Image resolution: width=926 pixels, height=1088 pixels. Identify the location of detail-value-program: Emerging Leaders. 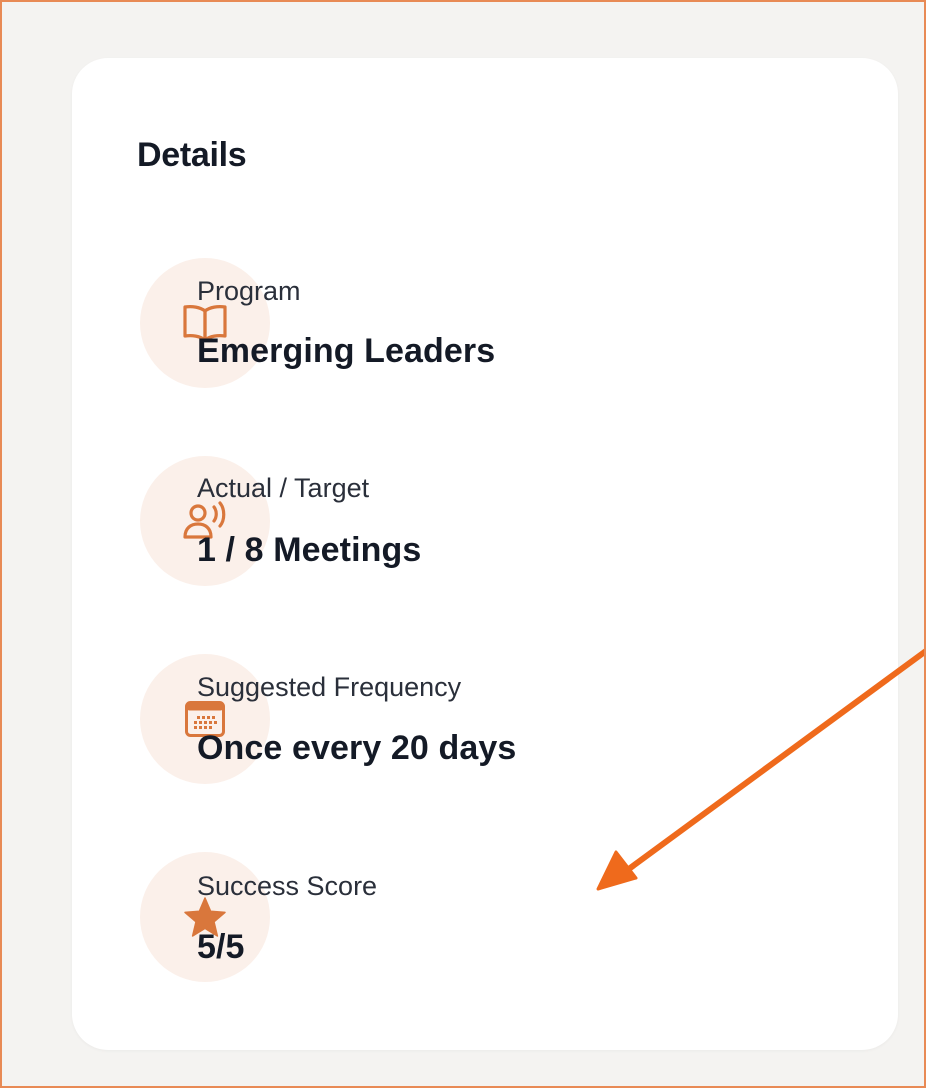
(346, 351).